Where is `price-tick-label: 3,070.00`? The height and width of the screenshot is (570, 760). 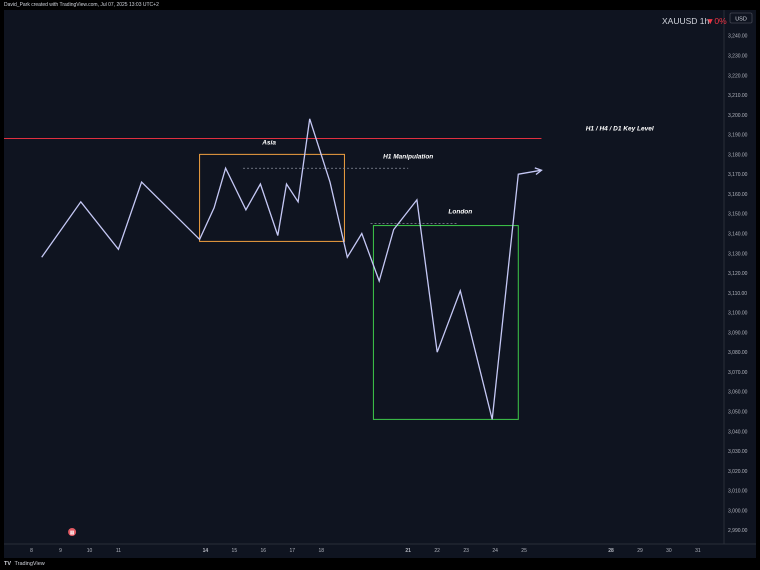
price-tick-label: 3,070.00 is located at coordinates (738, 373).